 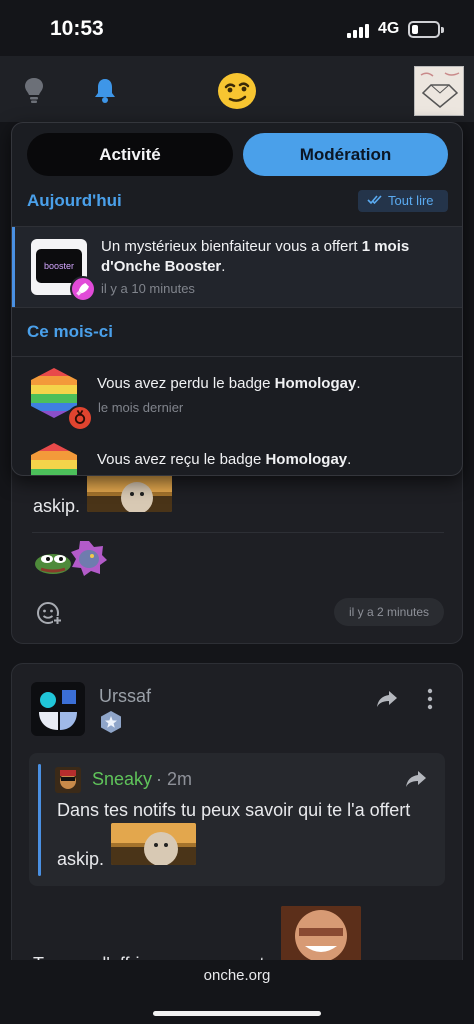 What do you see at coordinates (389, 612) in the screenshot?
I see `post-time: il y a 2 minutes` at bounding box center [389, 612].